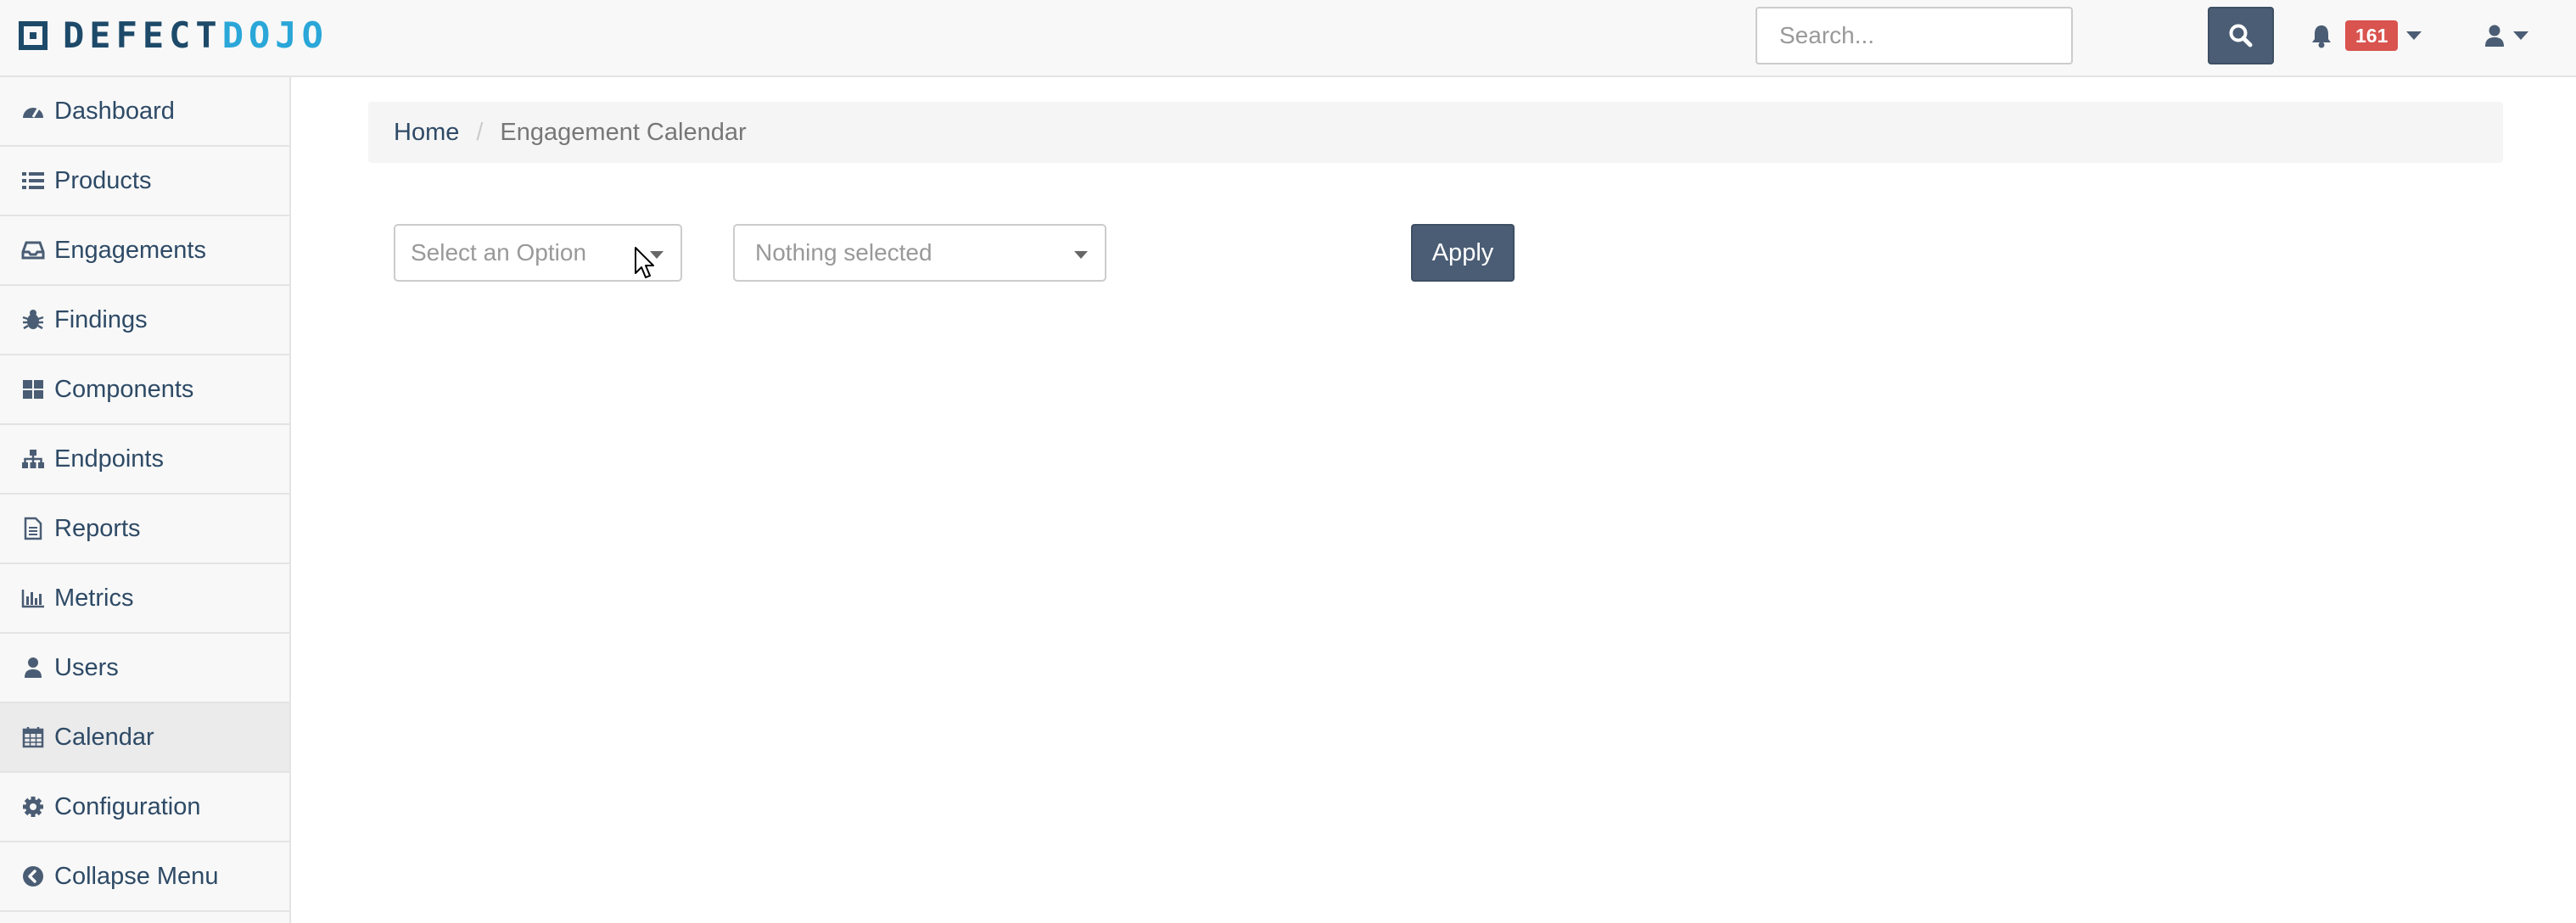 This screenshot has width=2576, height=923. I want to click on notifications-dropdown: 161, so click(2366, 35).